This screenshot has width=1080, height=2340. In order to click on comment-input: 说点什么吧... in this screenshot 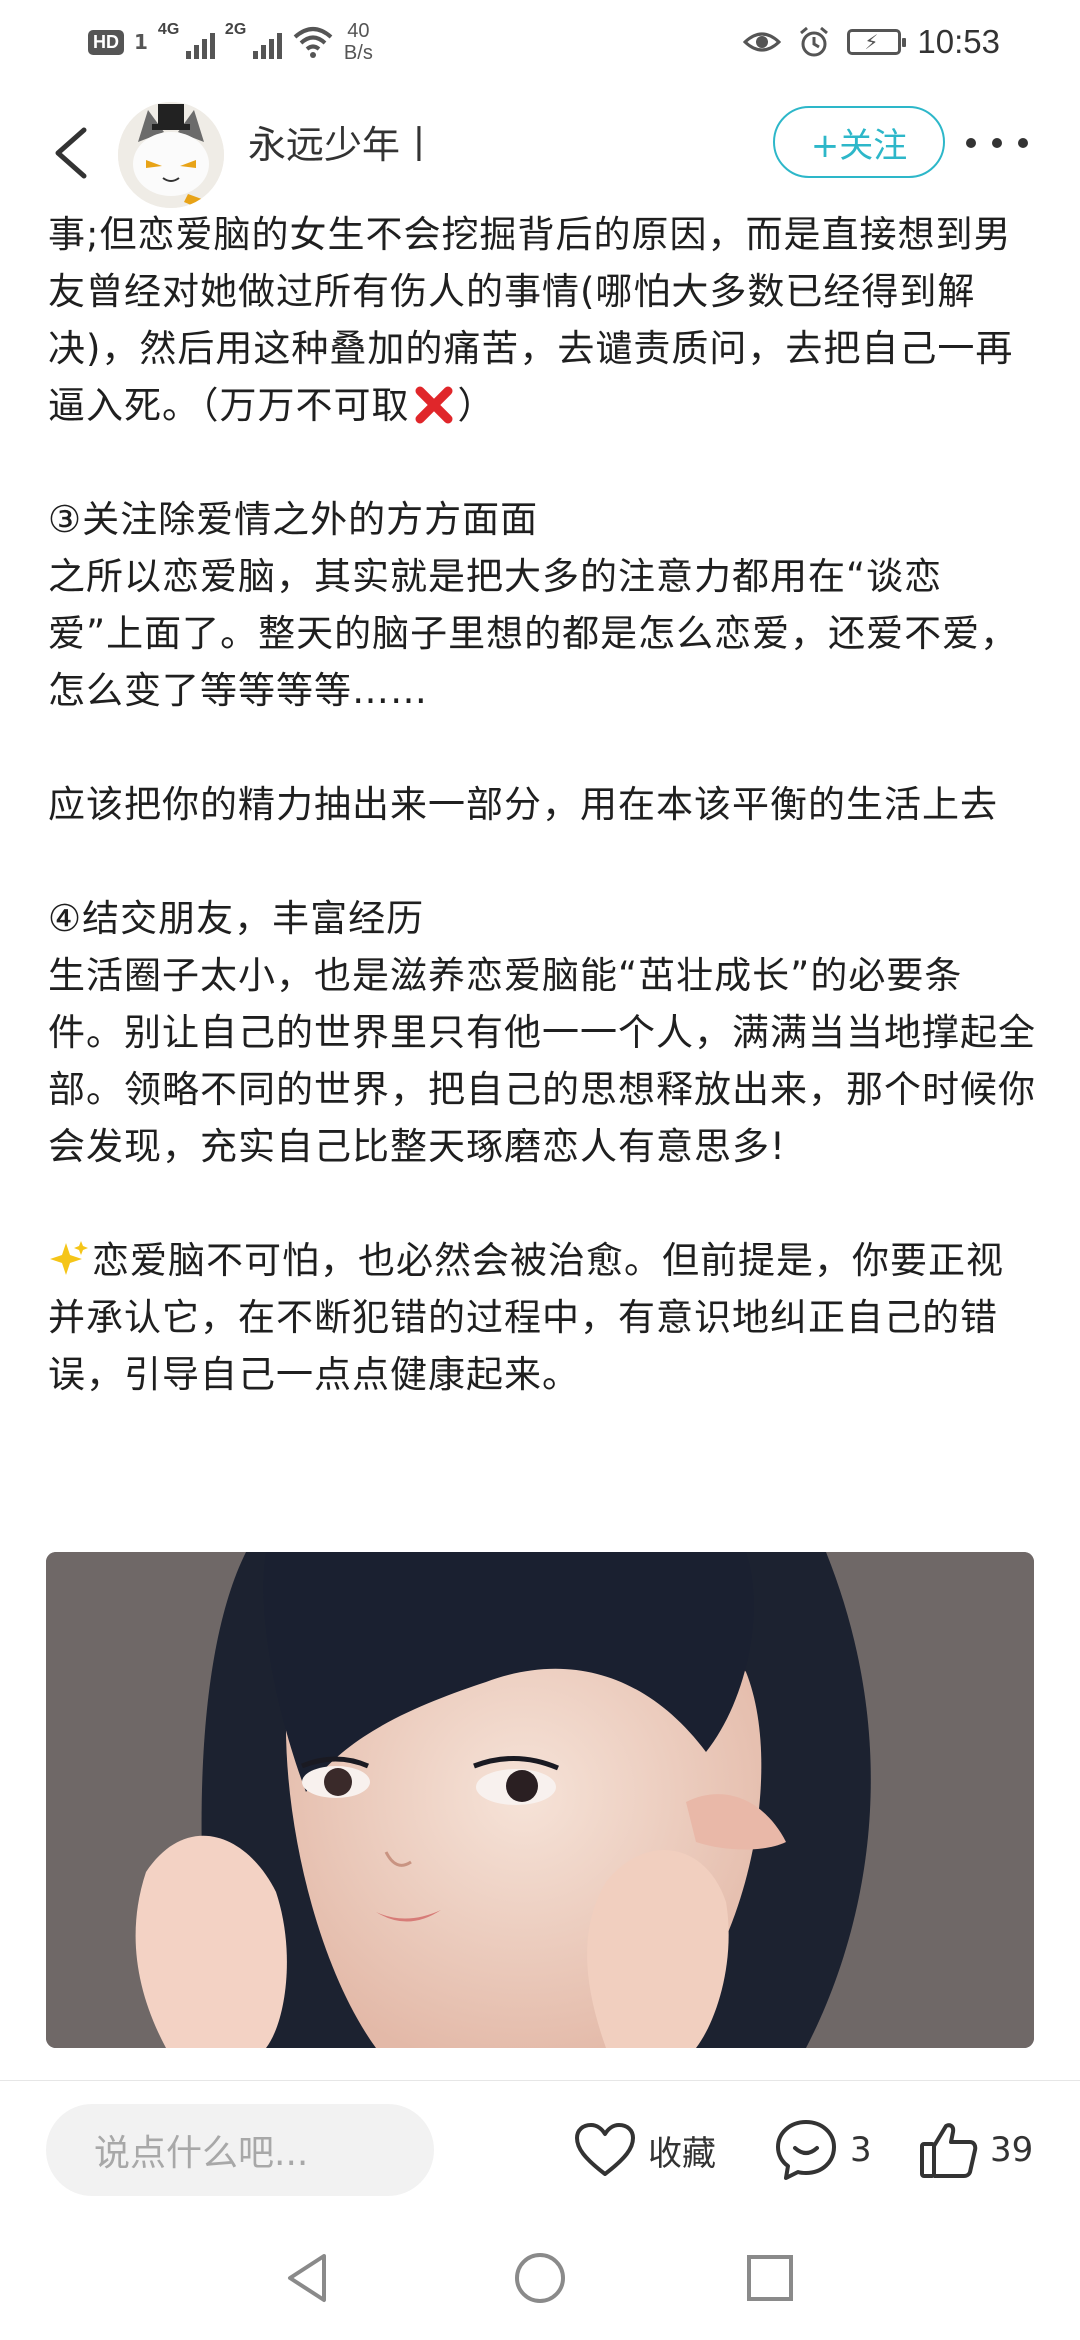, I will do `click(240, 2150)`.